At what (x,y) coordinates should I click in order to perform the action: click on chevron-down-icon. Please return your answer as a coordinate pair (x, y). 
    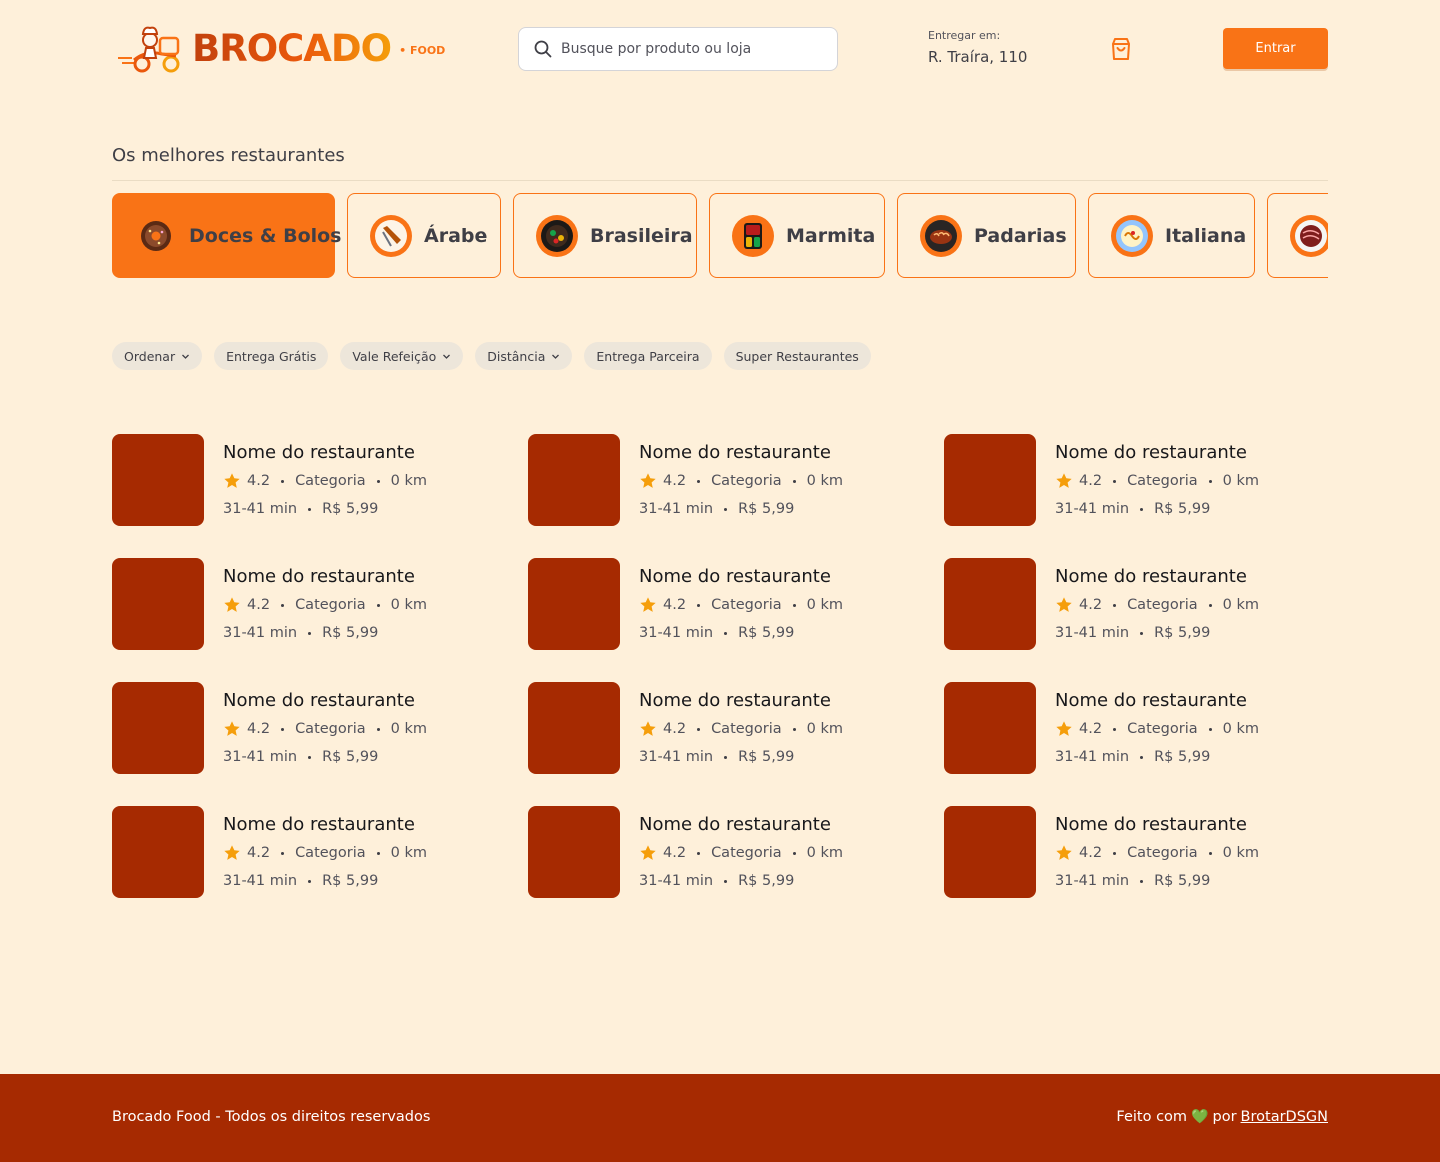
    Looking at the image, I should click on (186, 356).